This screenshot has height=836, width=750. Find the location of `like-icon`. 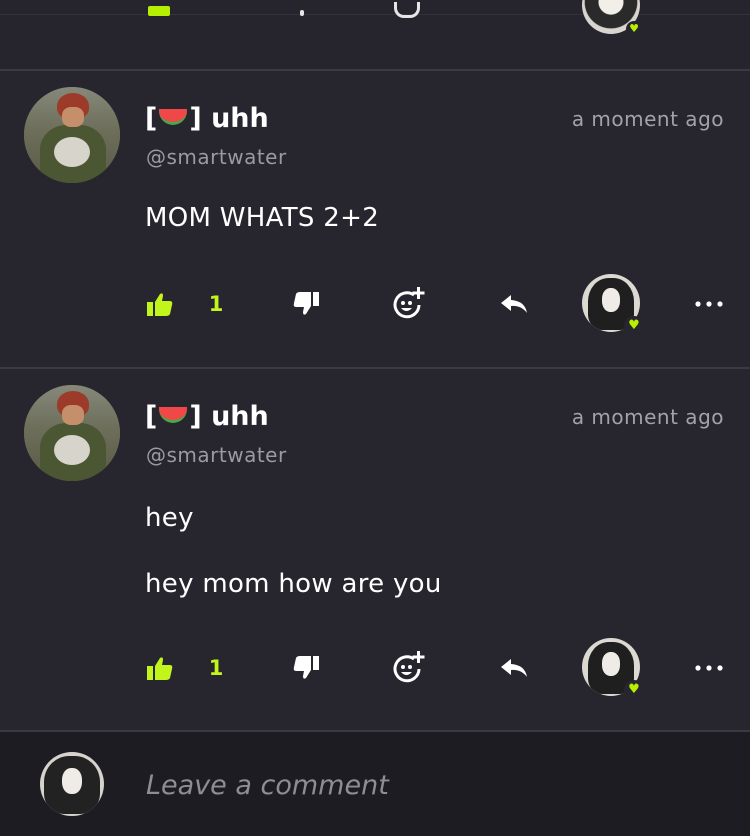

like-icon is located at coordinates (159, 11).